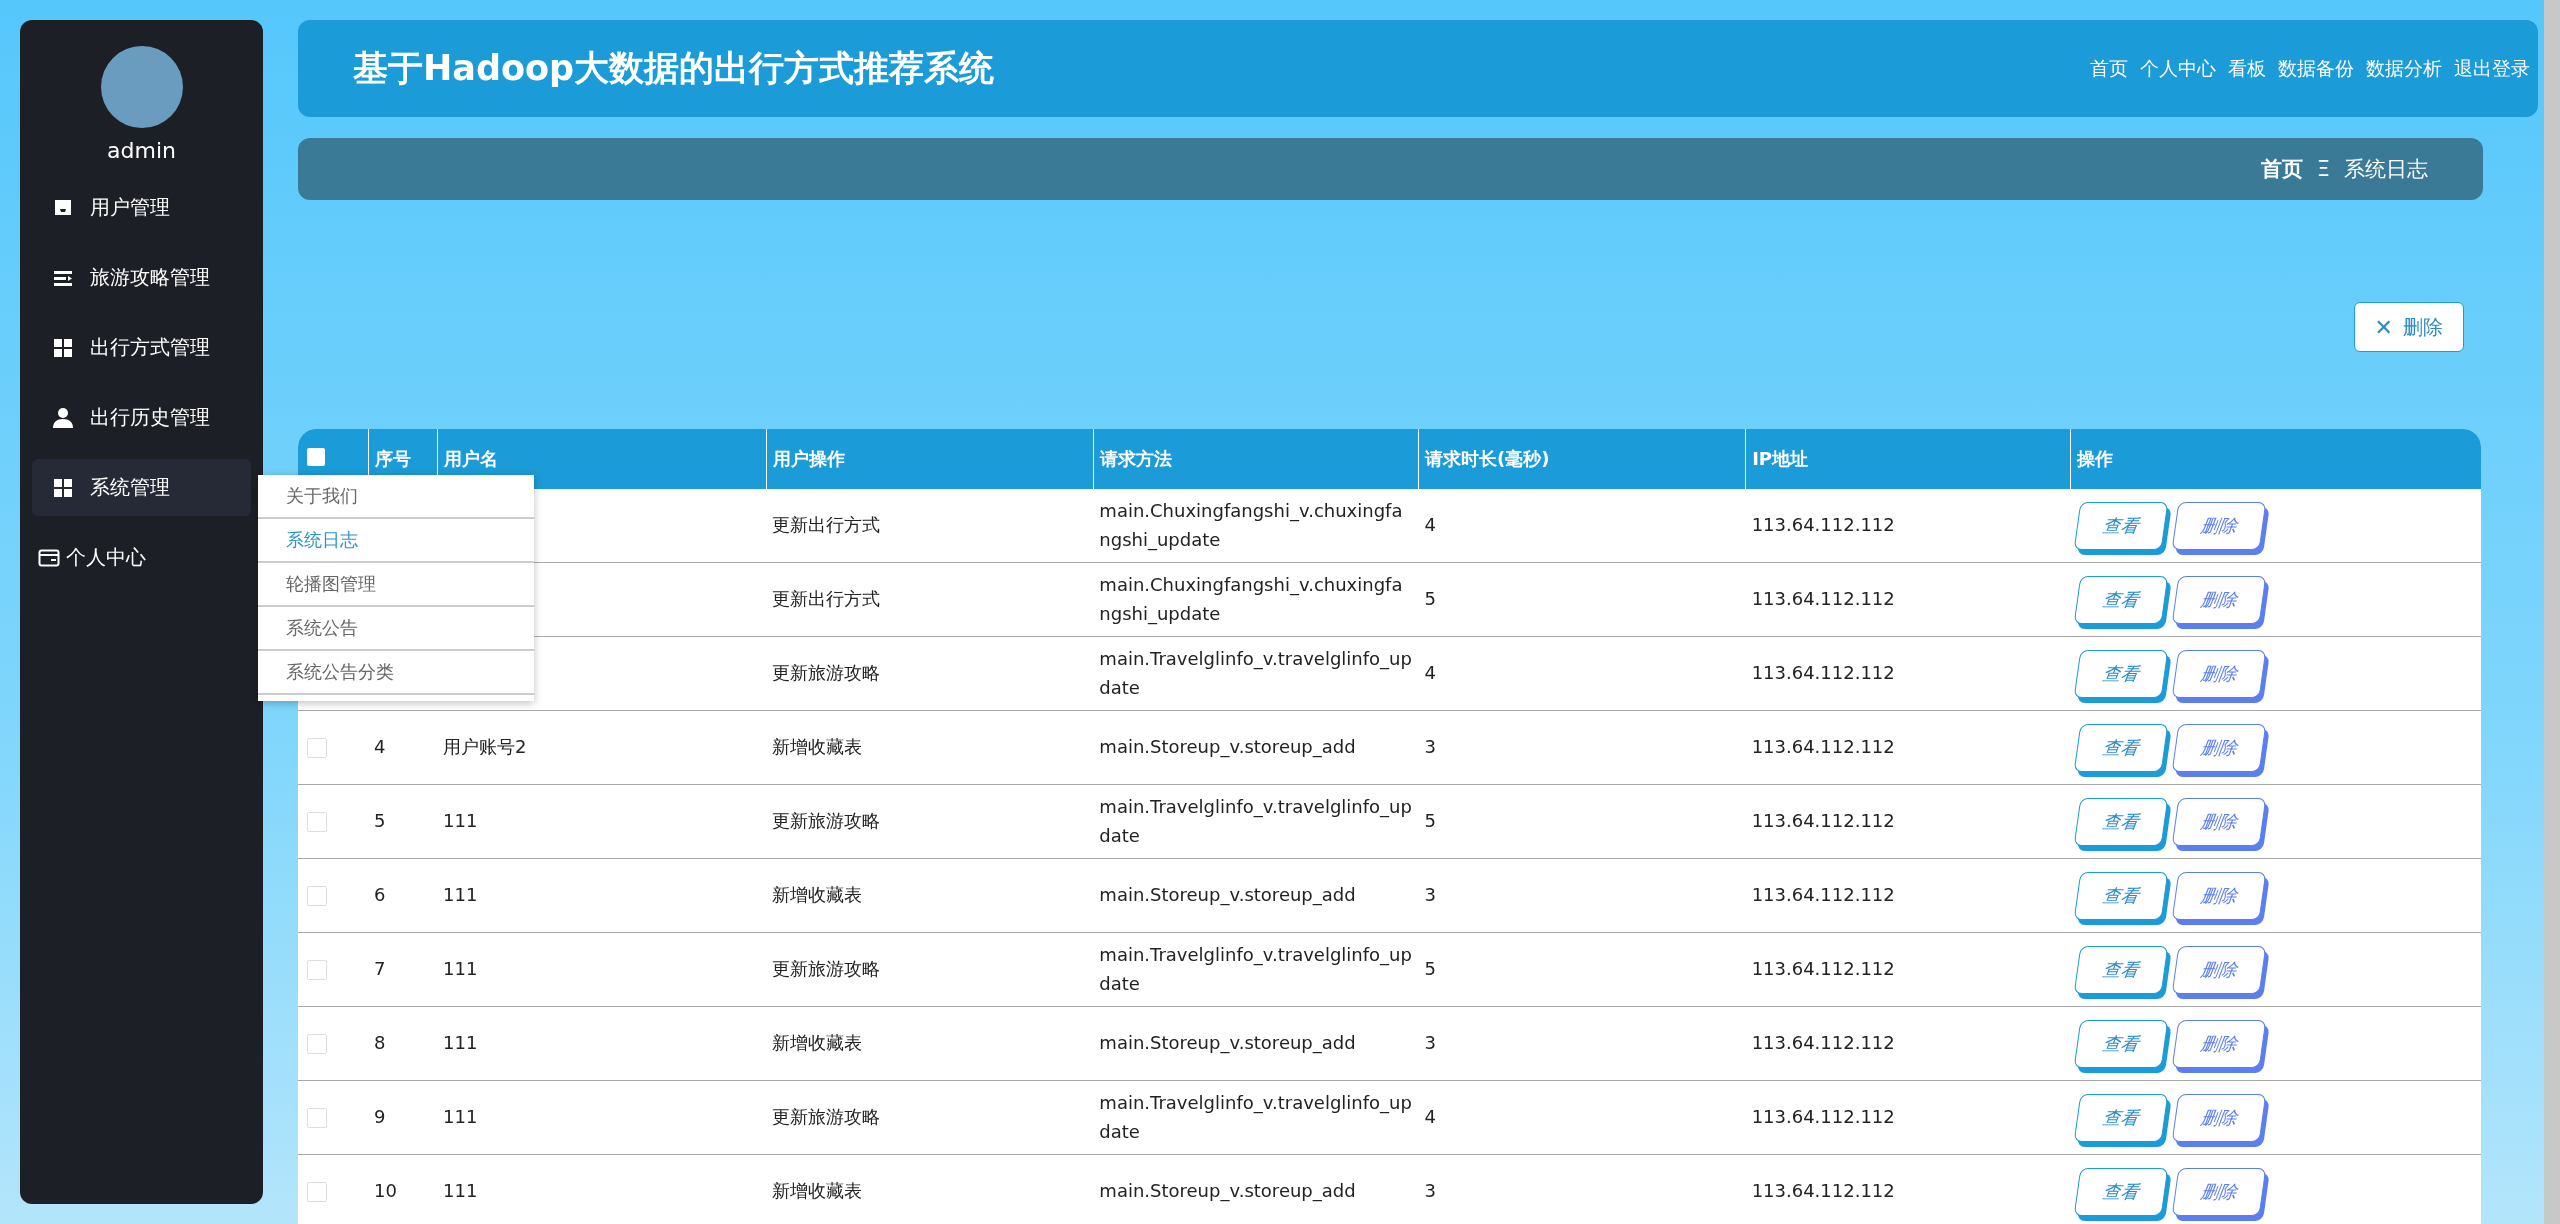  I want to click on nav-link: 个人中心, so click(2178, 68).